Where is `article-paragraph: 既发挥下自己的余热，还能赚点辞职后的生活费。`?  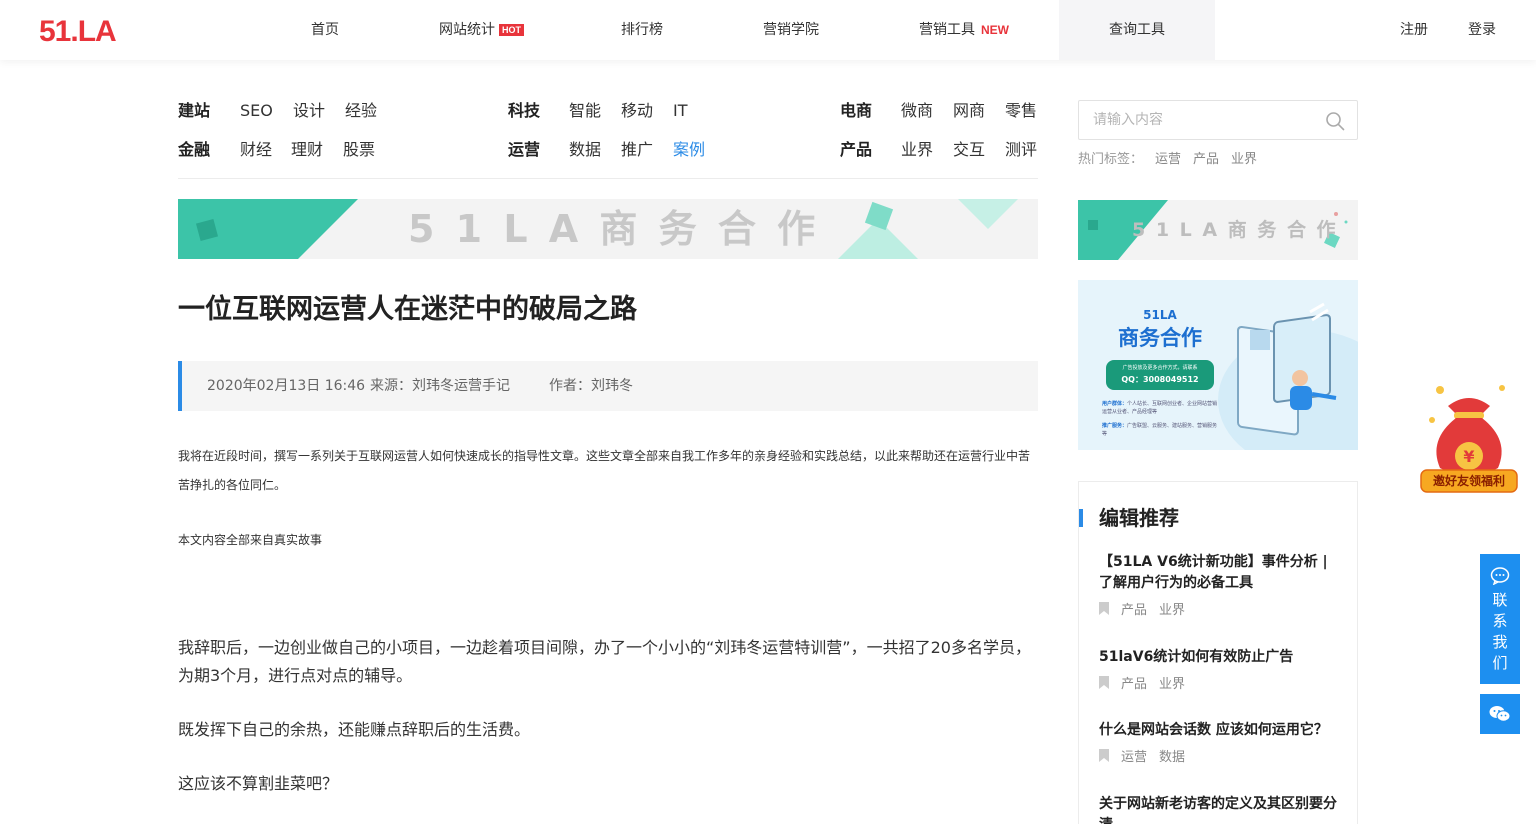 article-paragraph: 既发挥下自己的余热，还能赚点辞职后的生活费。 is located at coordinates (354, 729).